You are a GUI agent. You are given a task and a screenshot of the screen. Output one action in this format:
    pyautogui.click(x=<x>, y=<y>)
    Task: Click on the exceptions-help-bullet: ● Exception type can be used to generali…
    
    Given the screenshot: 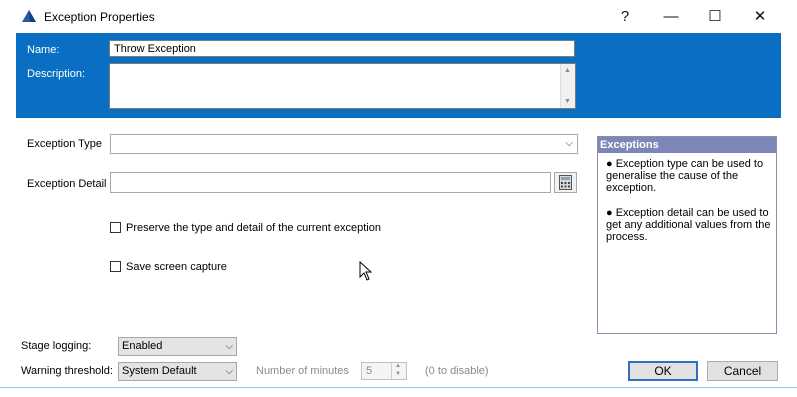 What is the action you would take?
    pyautogui.click(x=685, y=176)
    